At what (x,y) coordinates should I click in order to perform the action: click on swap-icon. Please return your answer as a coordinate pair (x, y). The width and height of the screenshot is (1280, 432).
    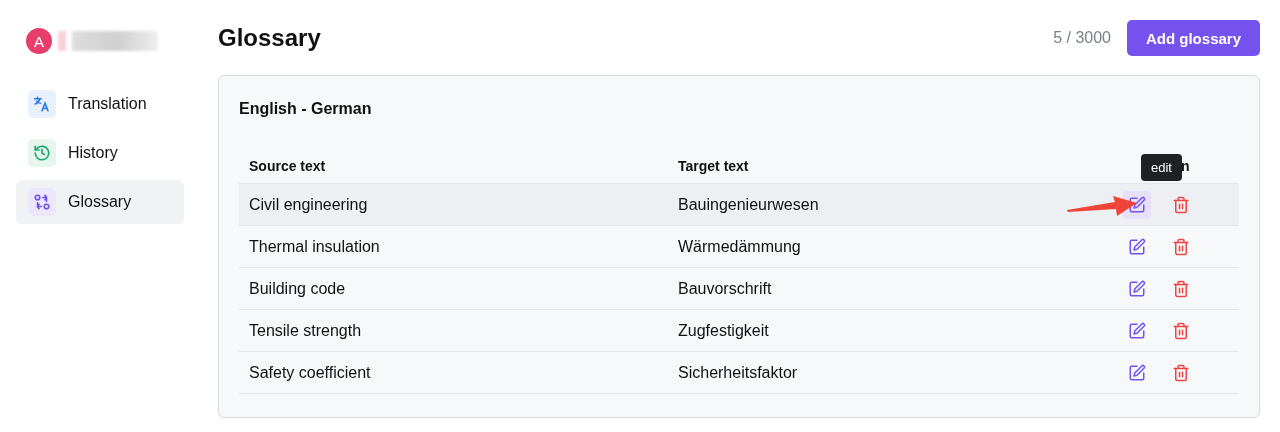
    Looking at the image, I should click on (42, 202).